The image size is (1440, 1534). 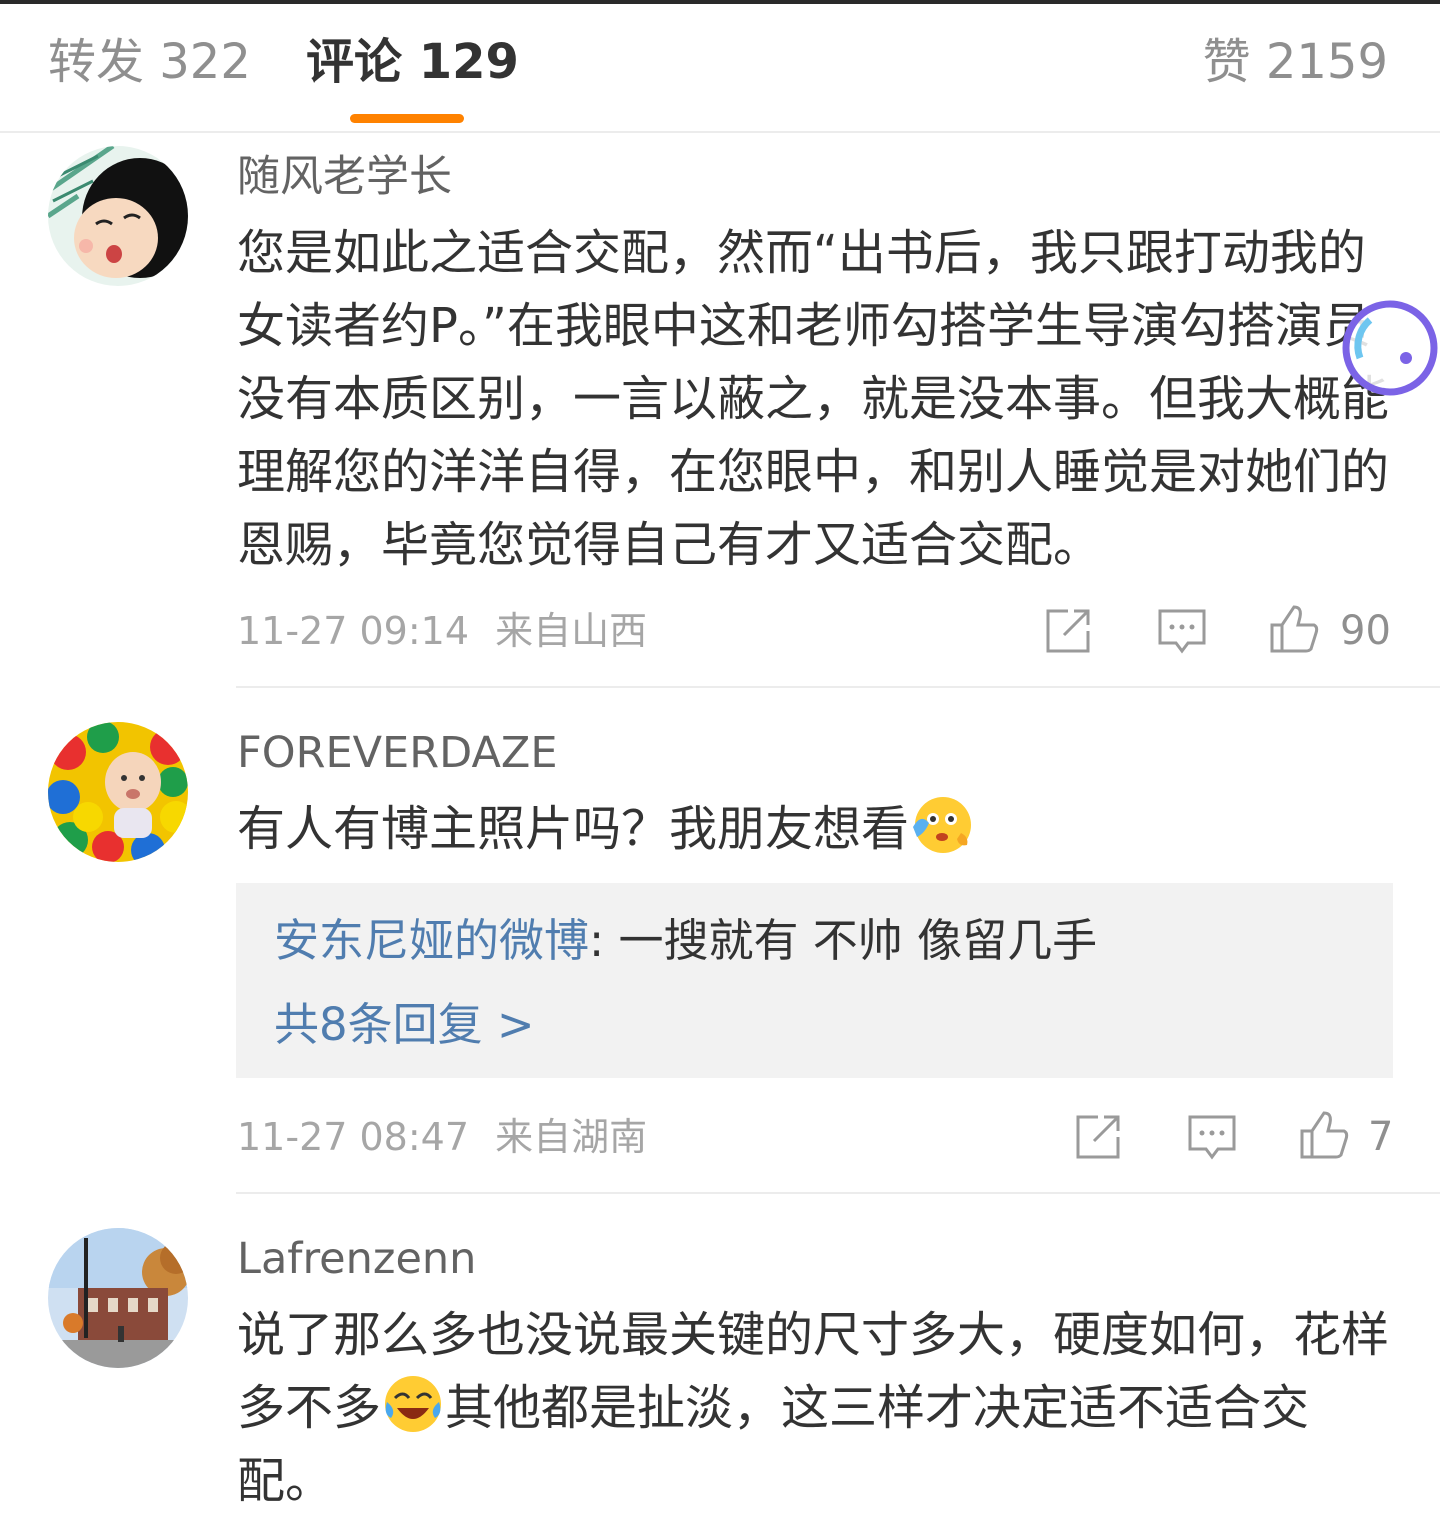 I want to click on comment-username: FOREVERDAZE, so click(x=397, y=753).